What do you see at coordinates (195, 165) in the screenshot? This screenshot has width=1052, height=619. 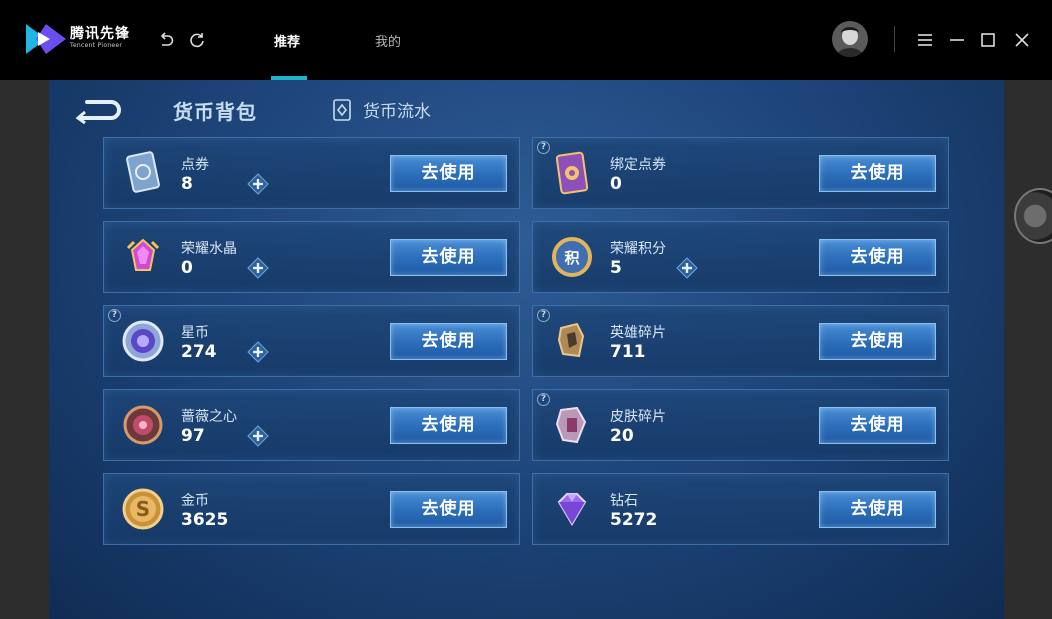 I see `currency-name: 点券` at bounding box center [195, 165].